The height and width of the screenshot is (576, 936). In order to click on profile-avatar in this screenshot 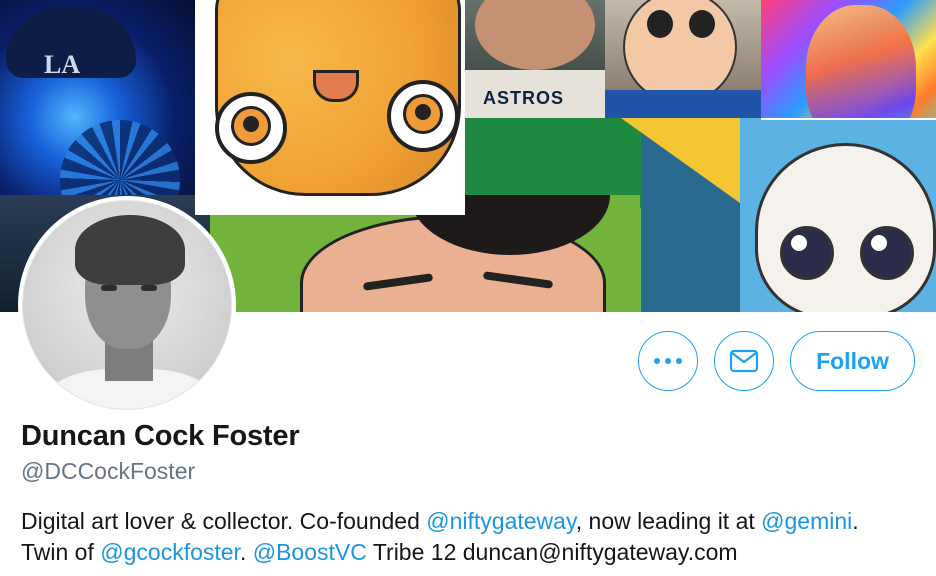, I will do `click(127, 305)`.